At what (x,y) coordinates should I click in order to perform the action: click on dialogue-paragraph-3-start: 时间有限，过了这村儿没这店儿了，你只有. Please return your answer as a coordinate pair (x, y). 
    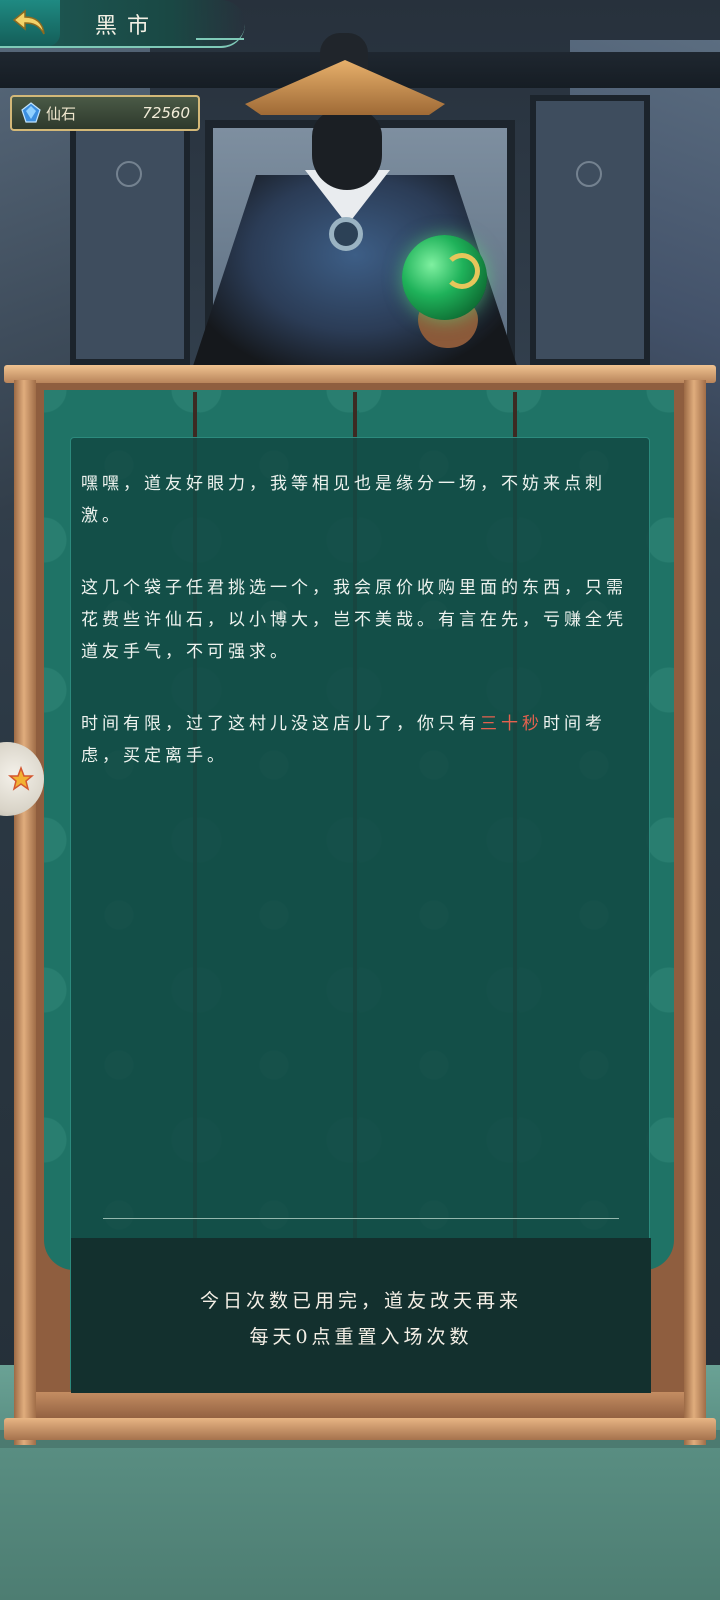
    Looking at the image, I should click on (280, 724).